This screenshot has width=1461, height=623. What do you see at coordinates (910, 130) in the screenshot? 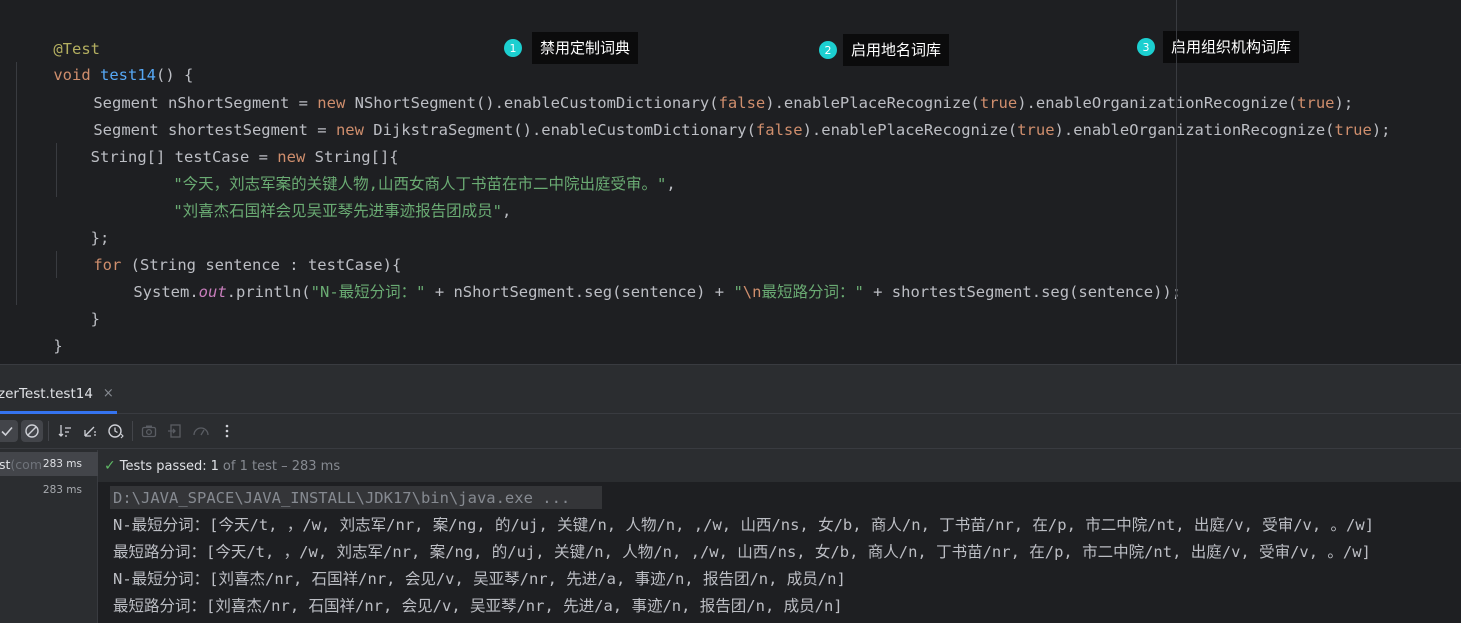
I see `method-call: ).enablePlaceRecognize(` at bounding box center [910, 130].